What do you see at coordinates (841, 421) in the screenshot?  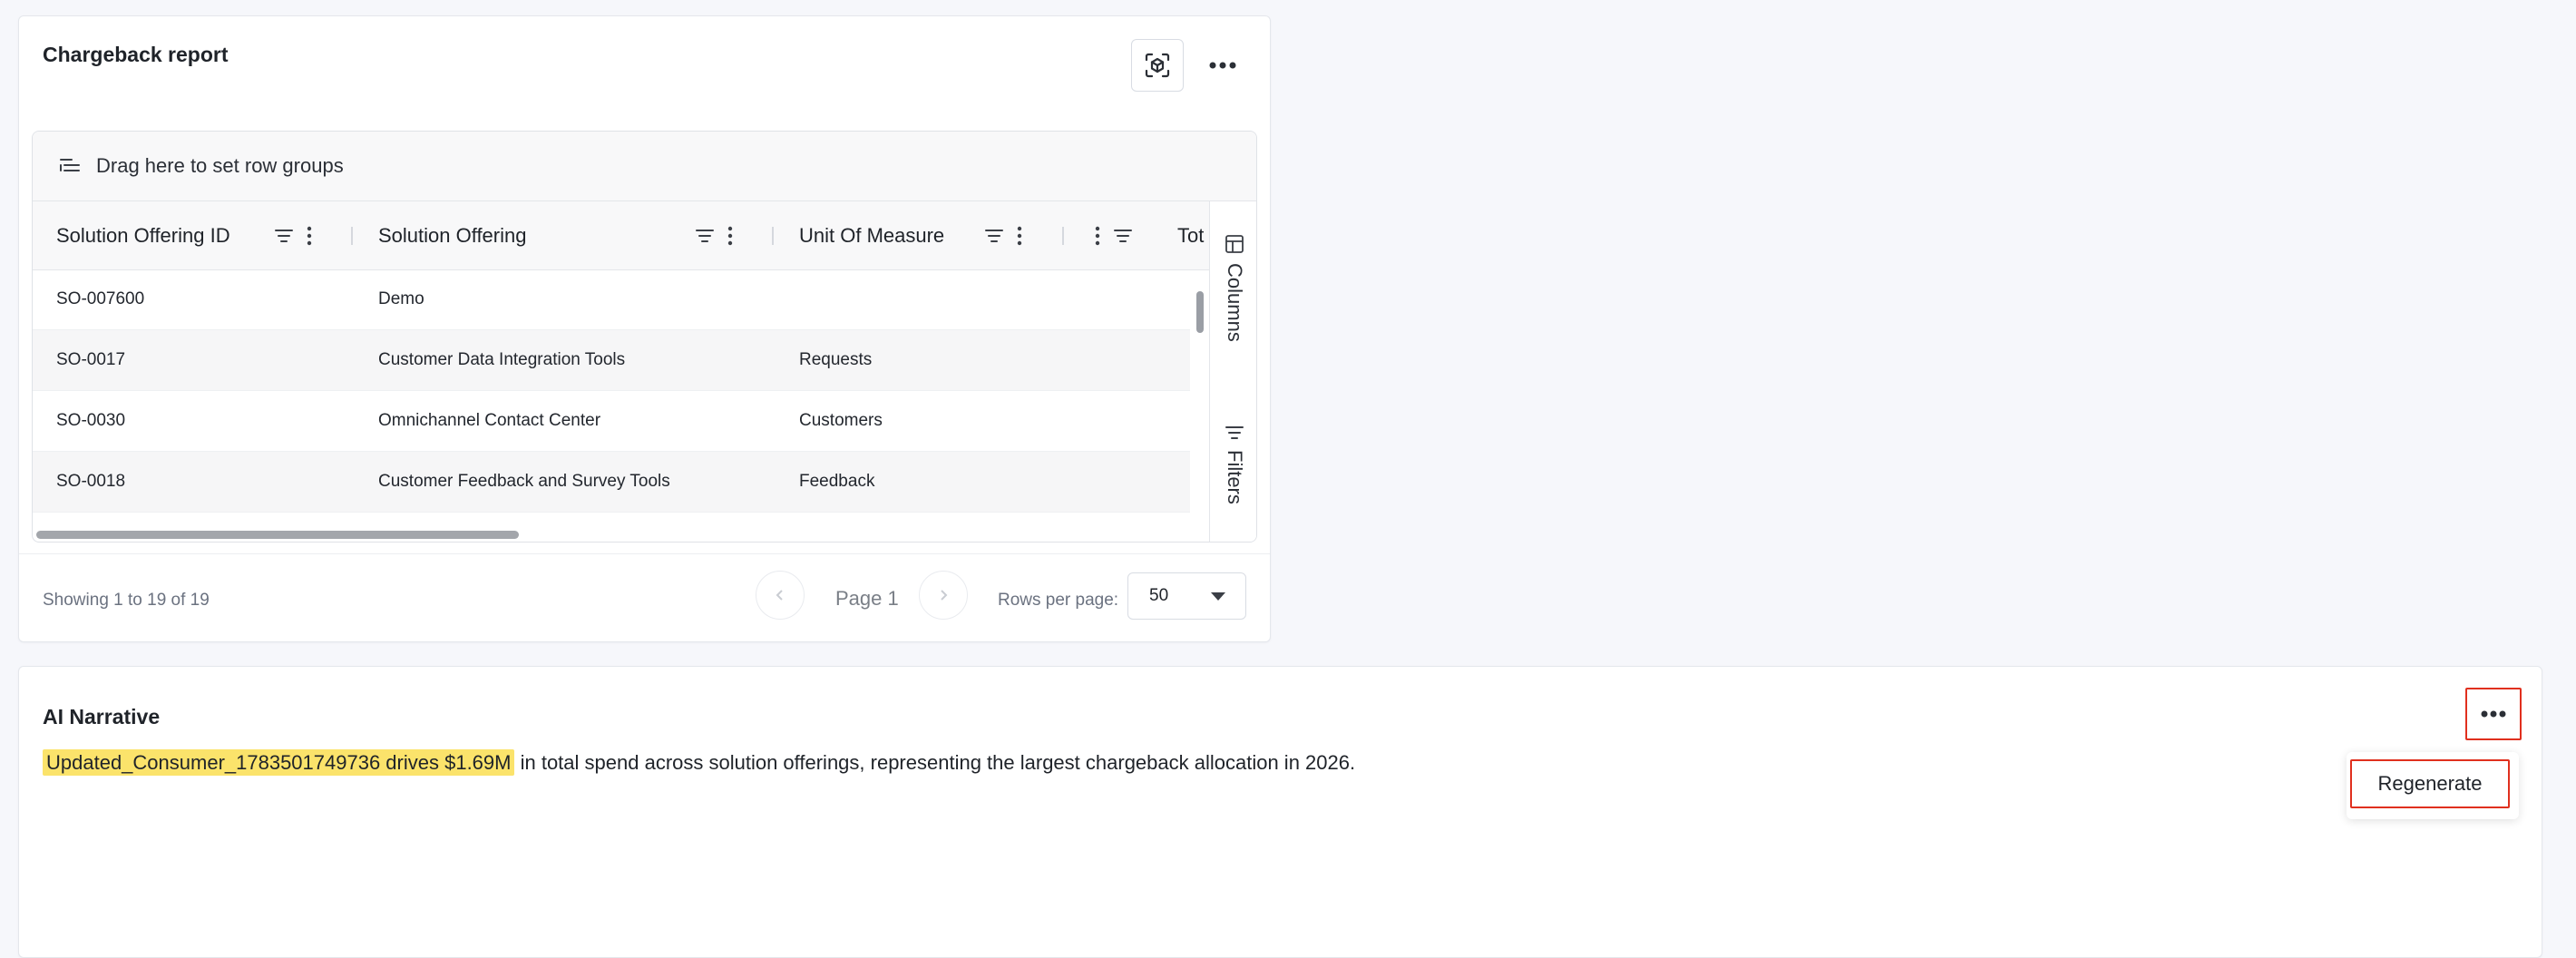 I see `cell-unit-of-measure: Customers` at bounding box center [841, 421].